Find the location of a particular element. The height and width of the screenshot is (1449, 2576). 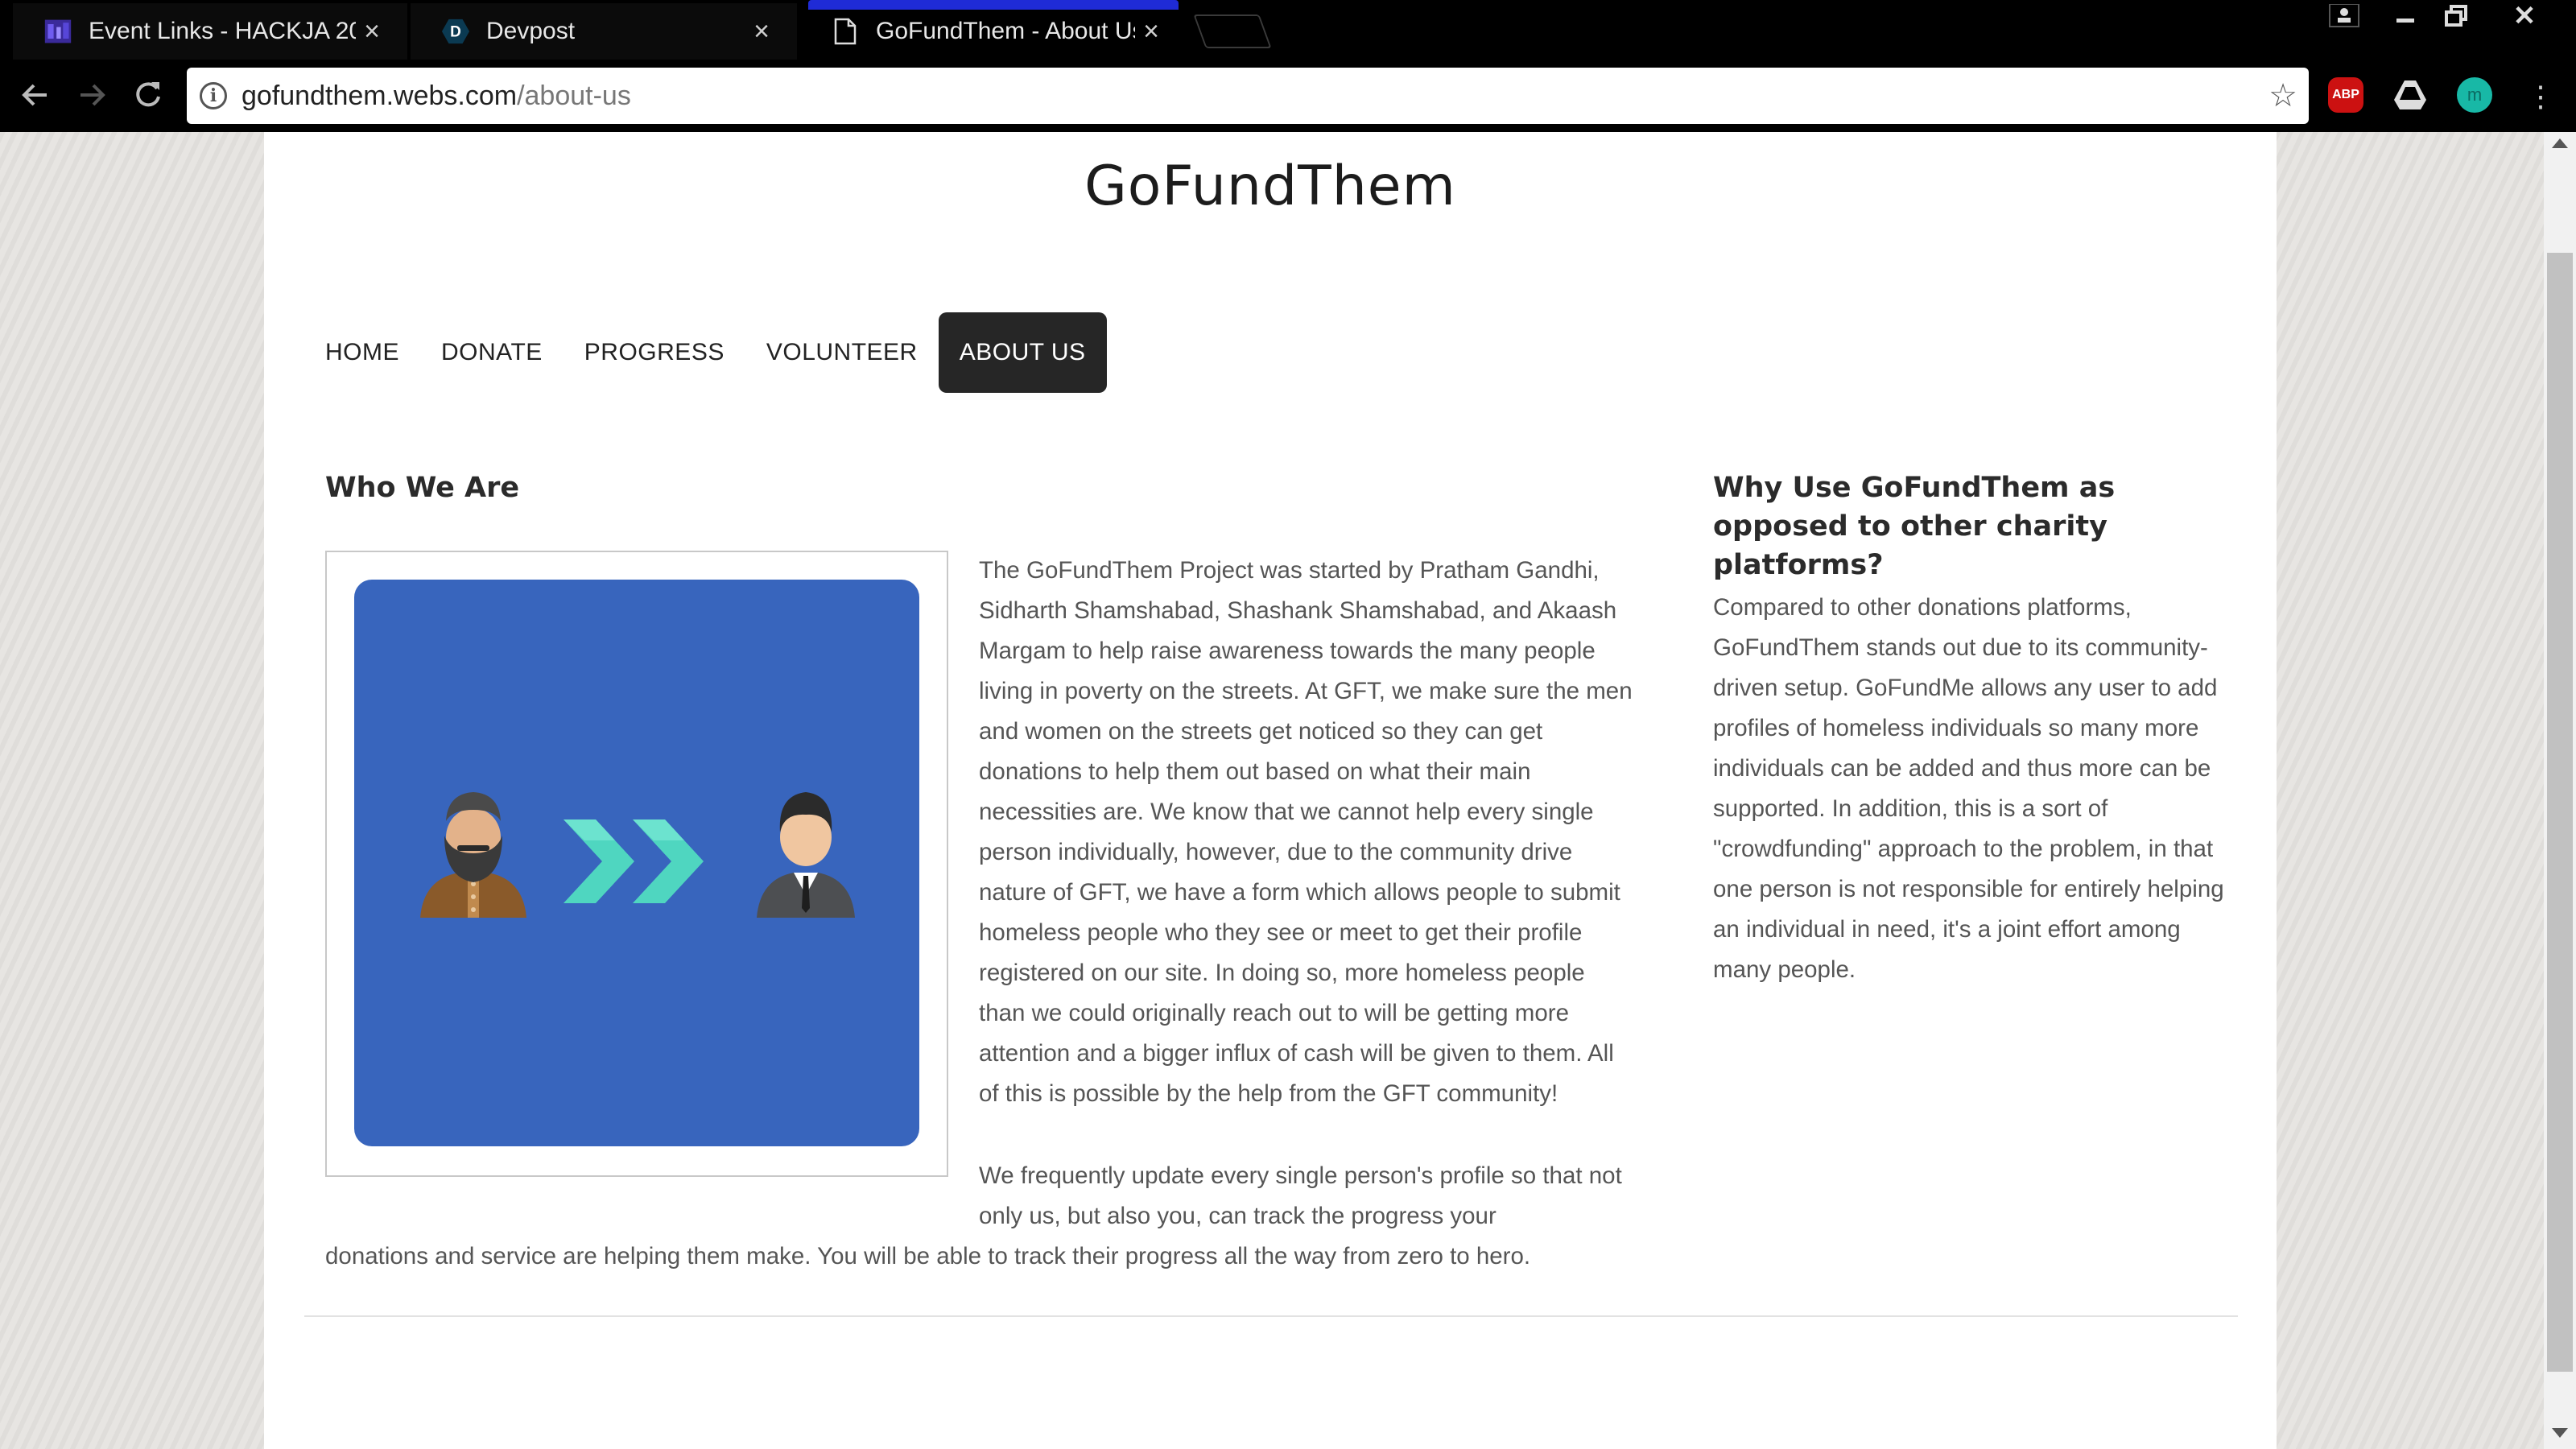

tab-gofundthem: GoFundThem - About Us × is located at coordinates (993, 30).